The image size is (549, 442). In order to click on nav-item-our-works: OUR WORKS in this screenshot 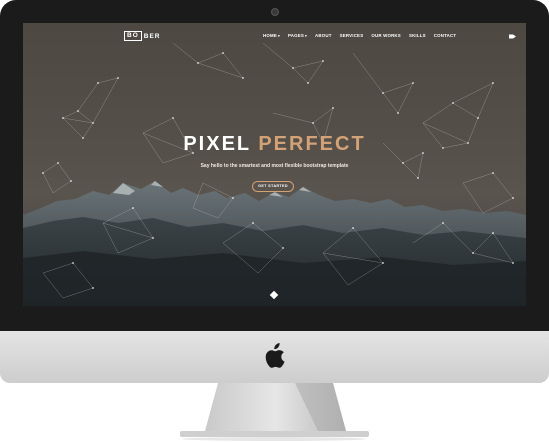, I will do `click(386, 35)`.